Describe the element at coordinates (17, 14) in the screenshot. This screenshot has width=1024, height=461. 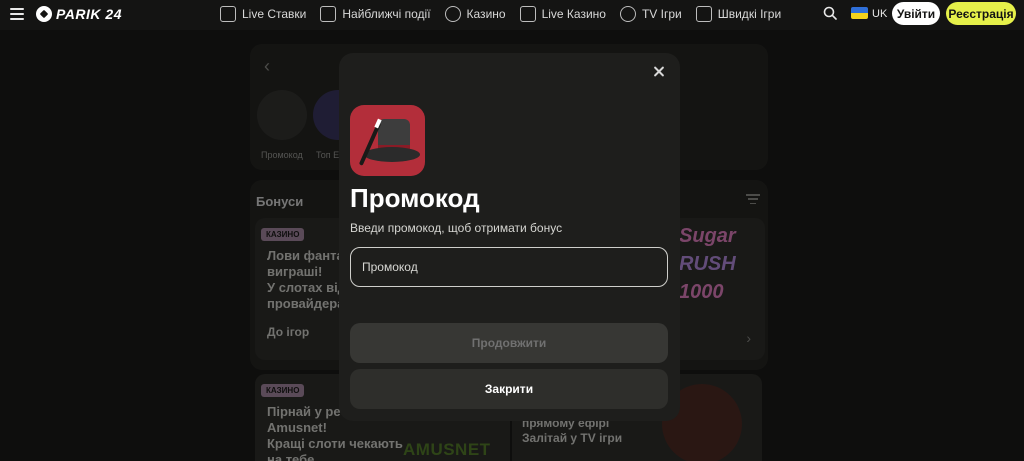
I see `menu-icon` at that location.